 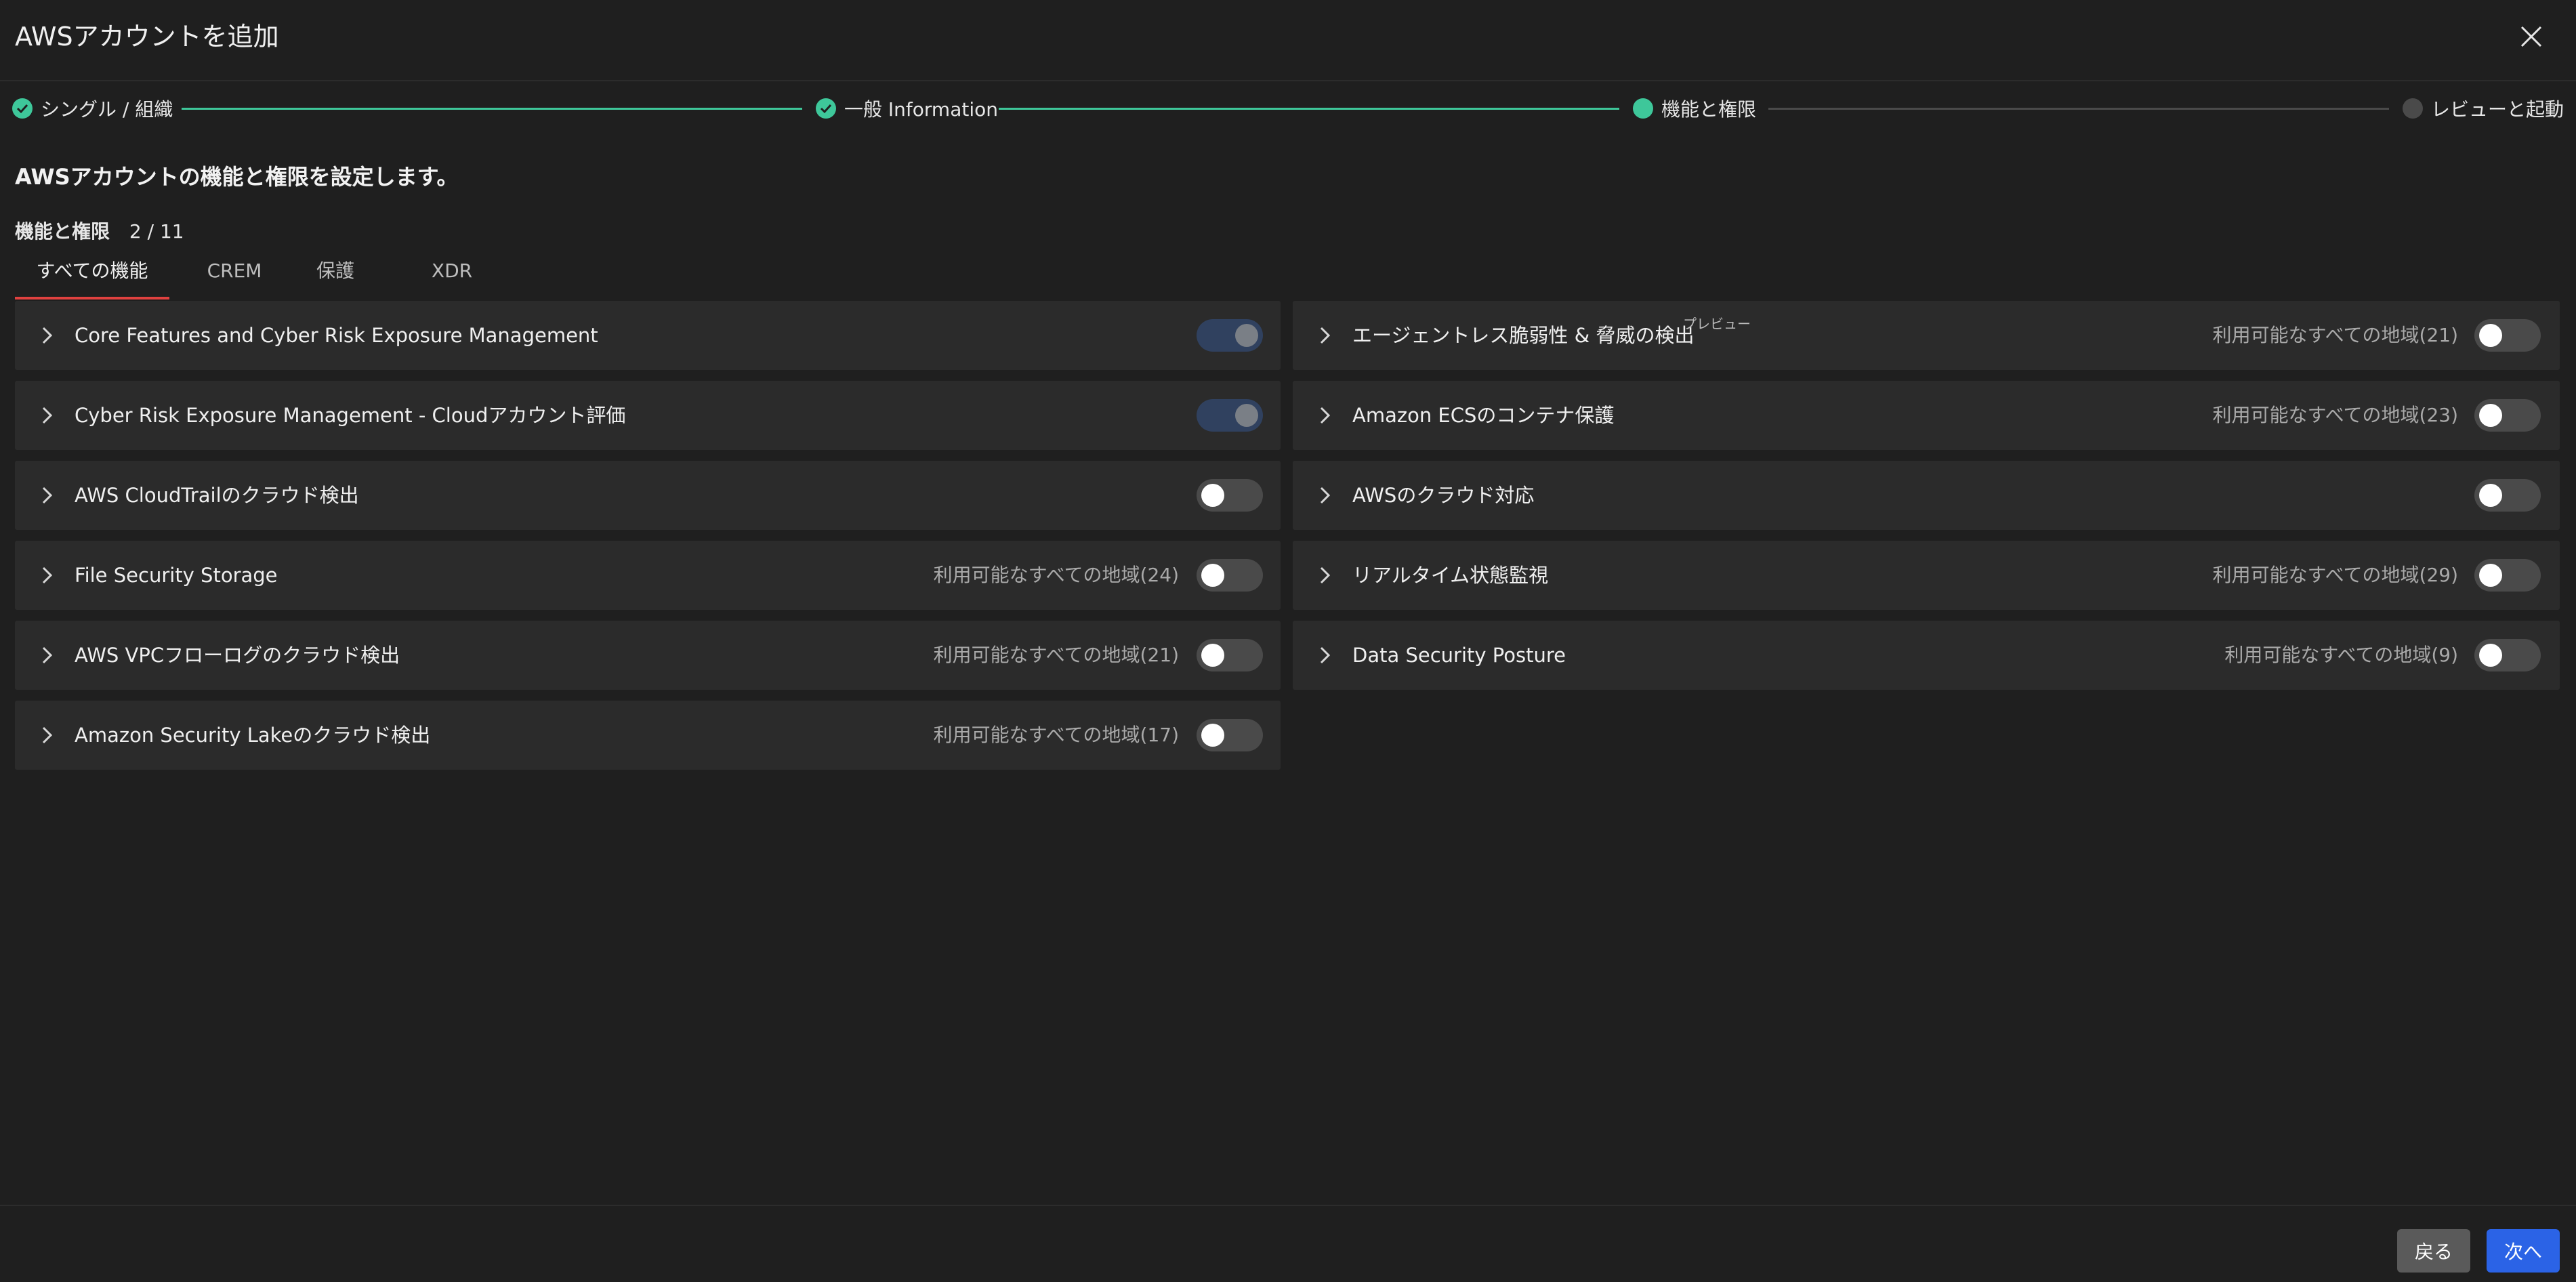 What do you see at coordinates (92, 275) in the screenshot?
I see `tab-all-features: すべての機能` at bounding box center [92, 275].